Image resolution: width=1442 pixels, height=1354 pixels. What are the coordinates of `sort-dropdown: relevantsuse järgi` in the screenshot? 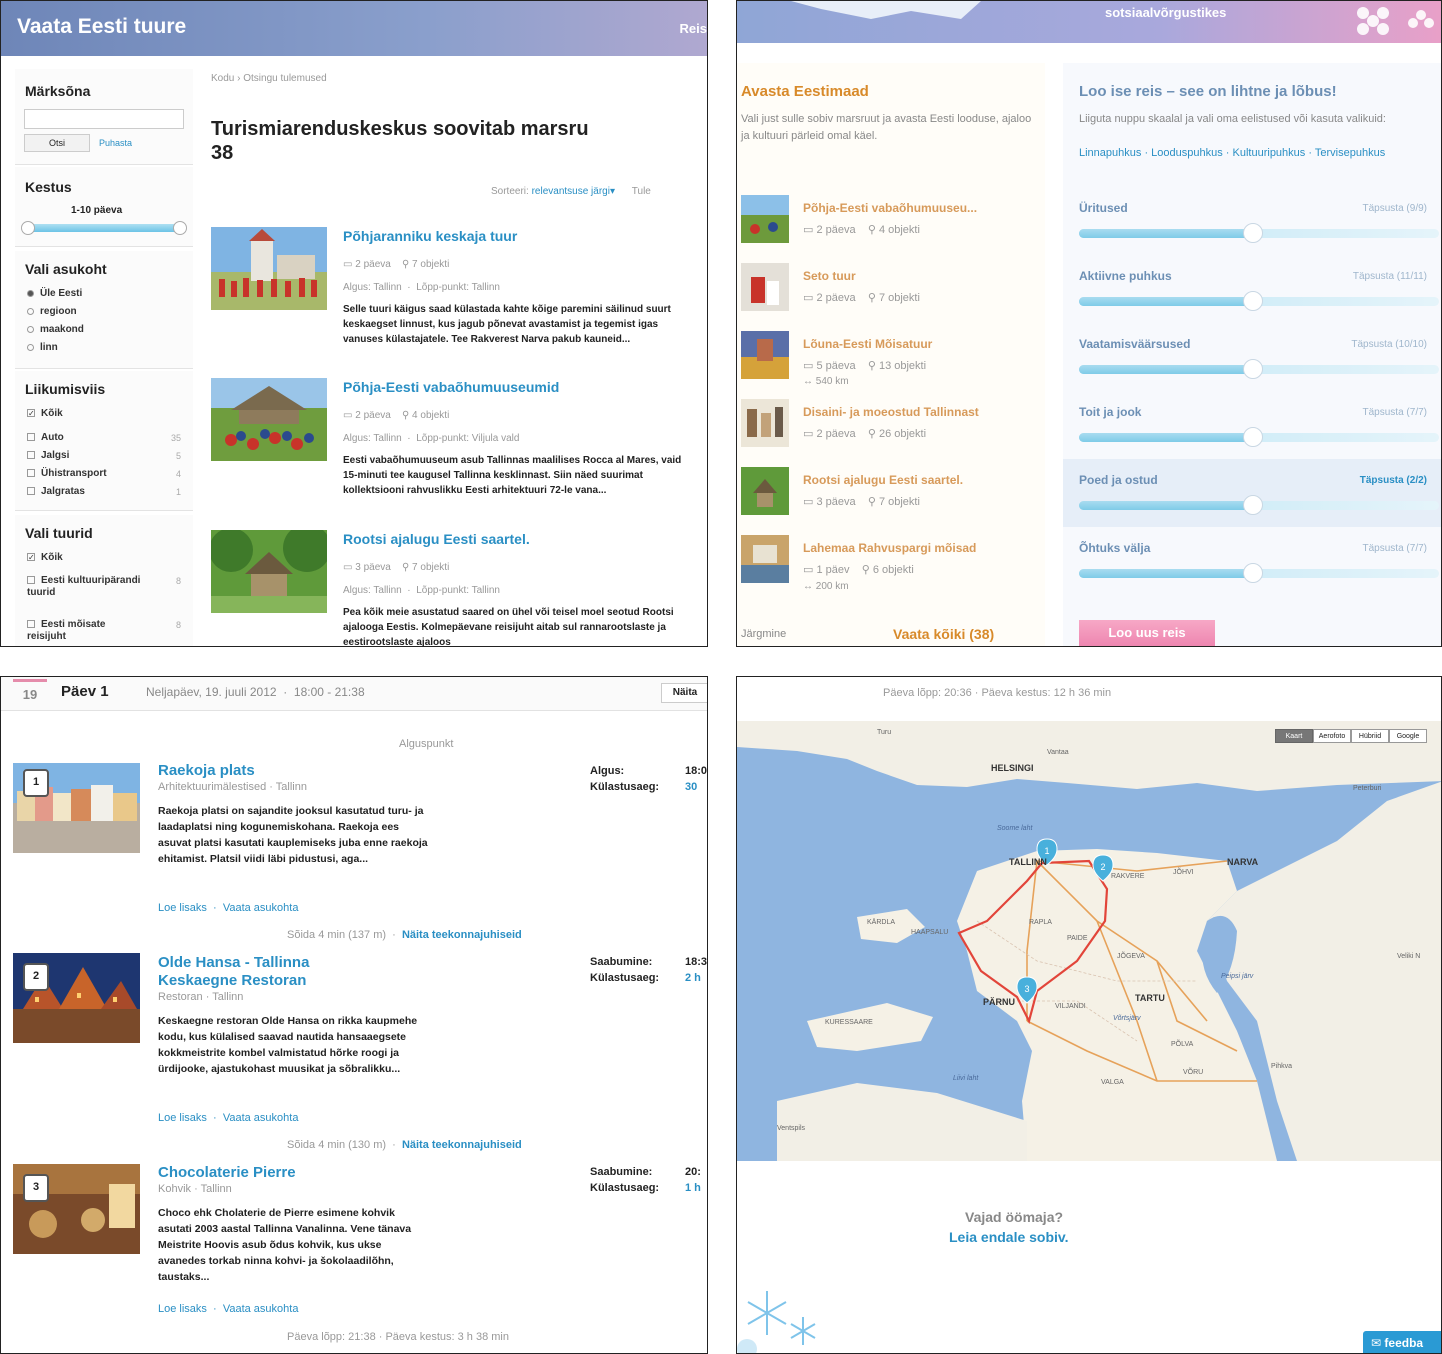 It's located at (571, 191).